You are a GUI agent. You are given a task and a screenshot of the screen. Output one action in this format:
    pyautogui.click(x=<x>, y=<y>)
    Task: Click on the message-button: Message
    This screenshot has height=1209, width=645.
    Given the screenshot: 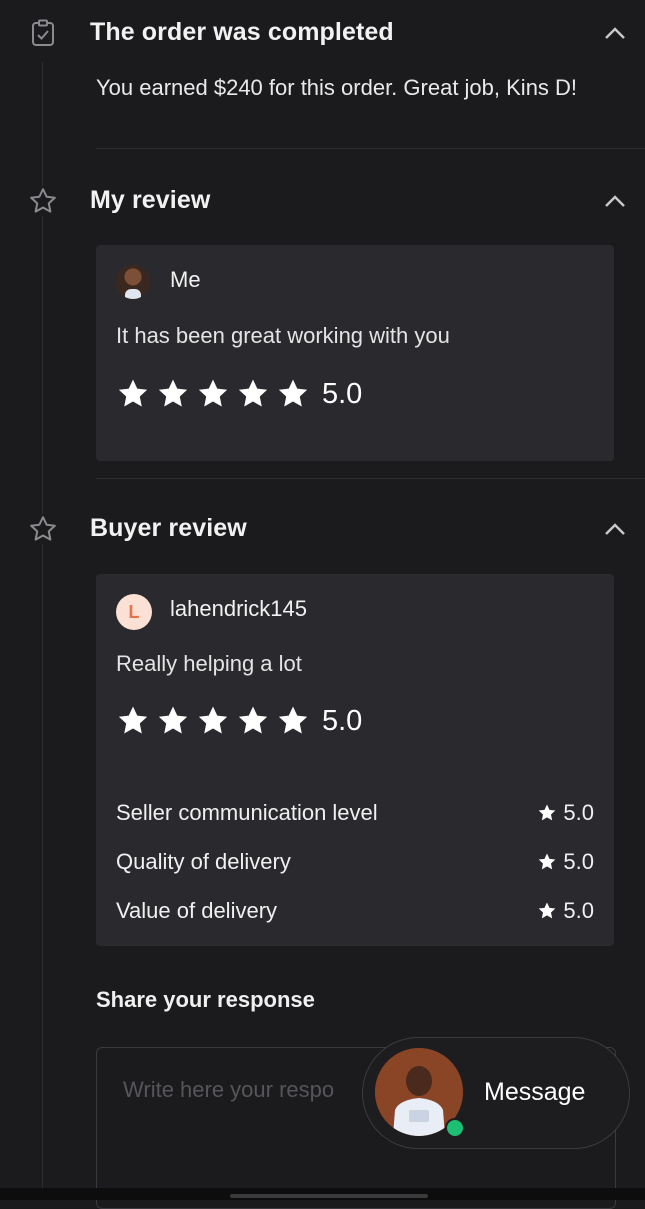 What is the action you would take?
    pyautogui.click(x=496, y=1093)
    